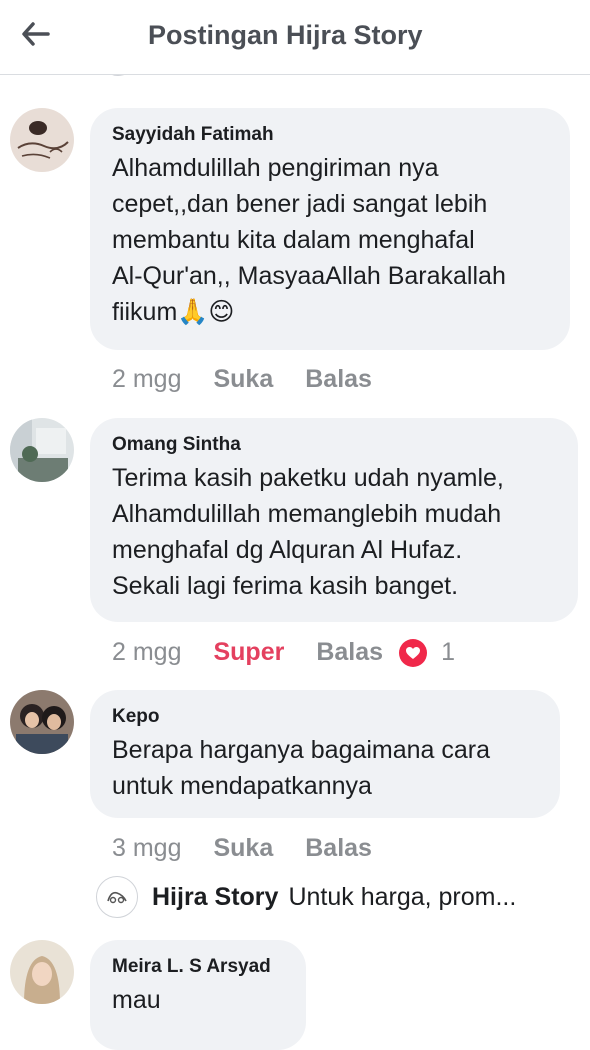  What do you see at coordinates (285, 35) in the screenshot?
I see `page-title: Postingan Hijra Story` at bounding box center [285, 35].